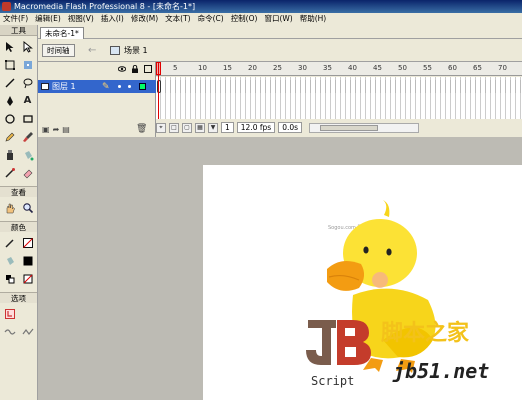 The image size is (522, 400). What do you see at coordinates (402, 68) in the screenshot?
I see `ruler-tick: 50` at bounding box center [402, 68].